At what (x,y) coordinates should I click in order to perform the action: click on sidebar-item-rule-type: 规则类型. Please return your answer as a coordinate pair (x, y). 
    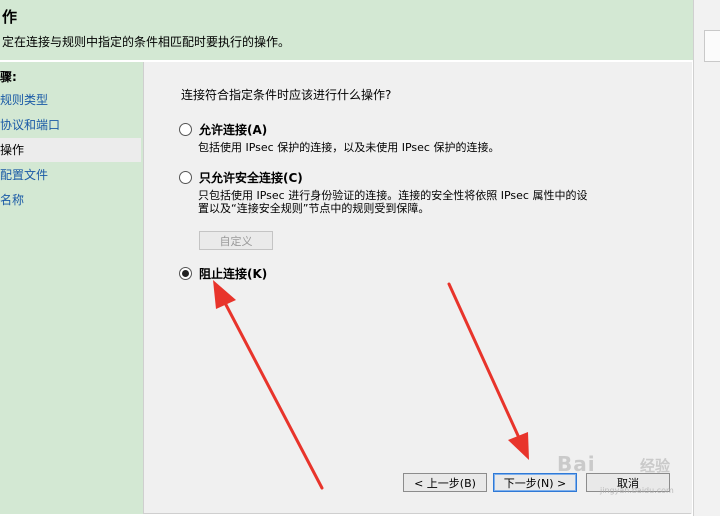
    Looking at the image, I should click on (70, 100).